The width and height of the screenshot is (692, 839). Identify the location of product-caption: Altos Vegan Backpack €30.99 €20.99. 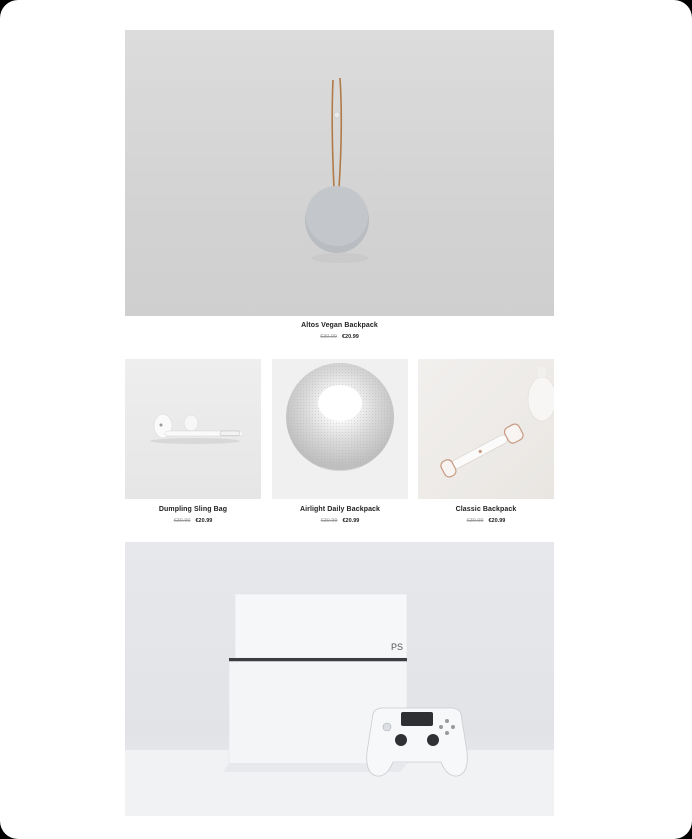
(339, 331).